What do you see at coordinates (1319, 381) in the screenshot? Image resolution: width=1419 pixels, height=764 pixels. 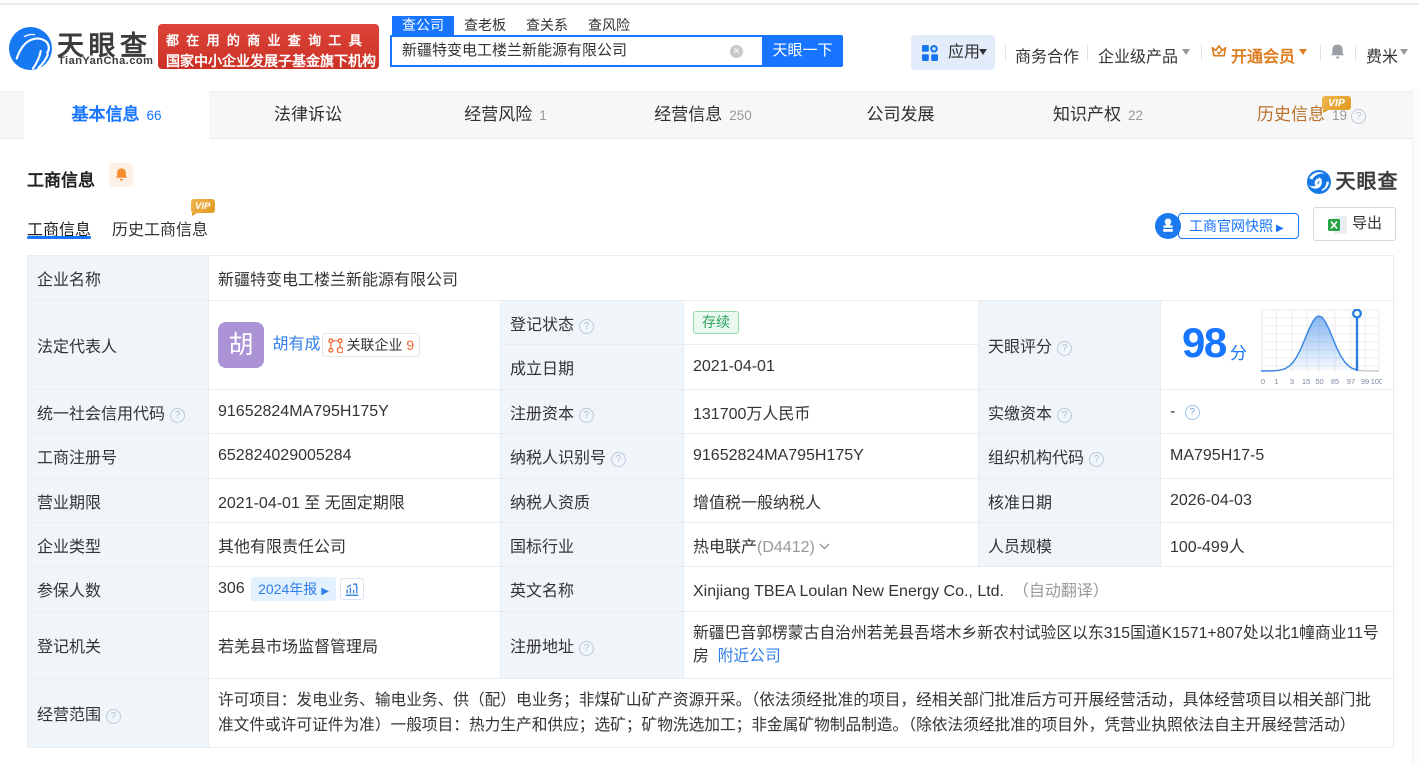 I see `svg-text: 50` at bounding box center [1319, 381].